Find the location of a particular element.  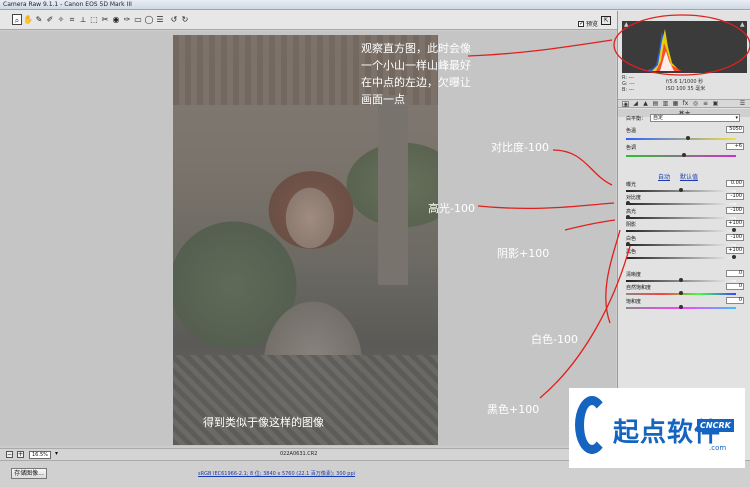

zoom-bar: − + 16.5% ▾ 022A0631.CR2 is located at coordinates (308, 454).